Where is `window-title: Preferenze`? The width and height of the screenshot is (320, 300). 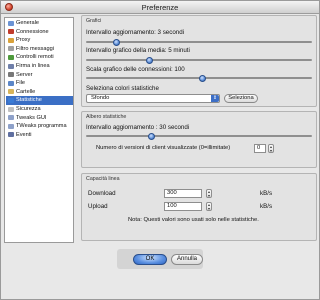
window-title: Preferenze is located at coordinates (160, 7).